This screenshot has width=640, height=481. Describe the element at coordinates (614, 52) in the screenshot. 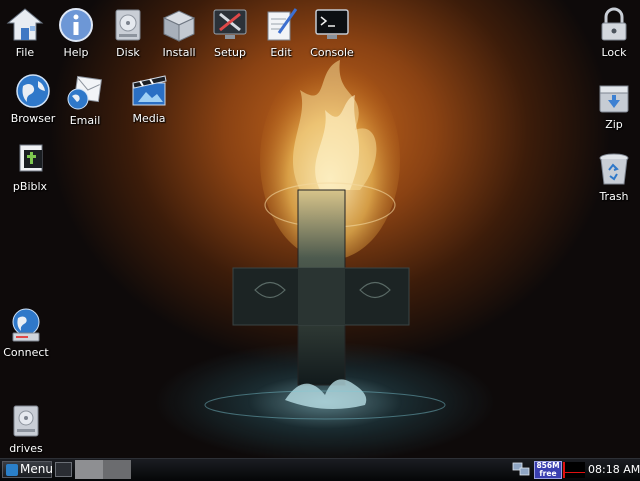

I see `desktop-icon-label: Lock` at that location.